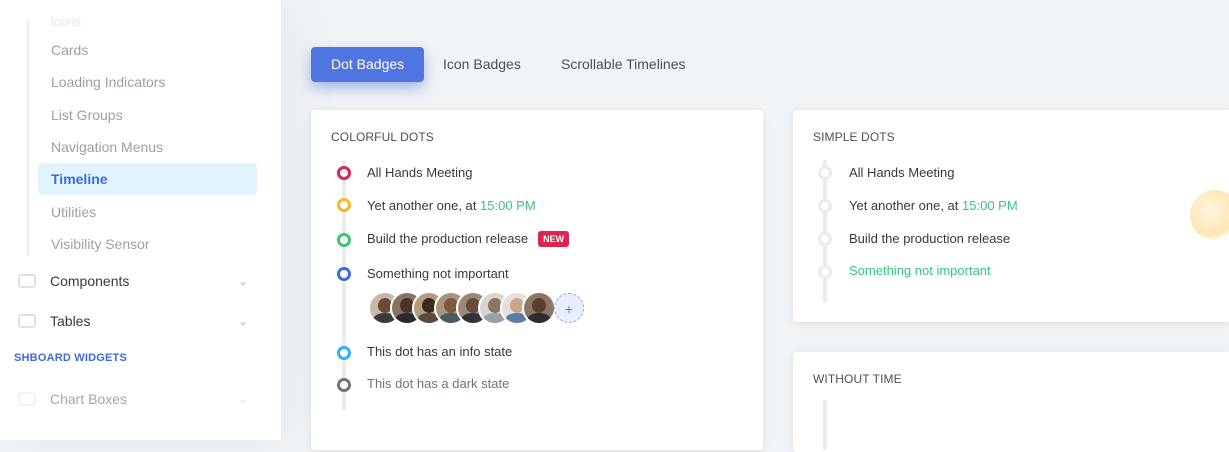 The width and height of the screenshot is (1229, 452). I want to click on sidebar-group-components: Components ⌄, so click(138, 281).